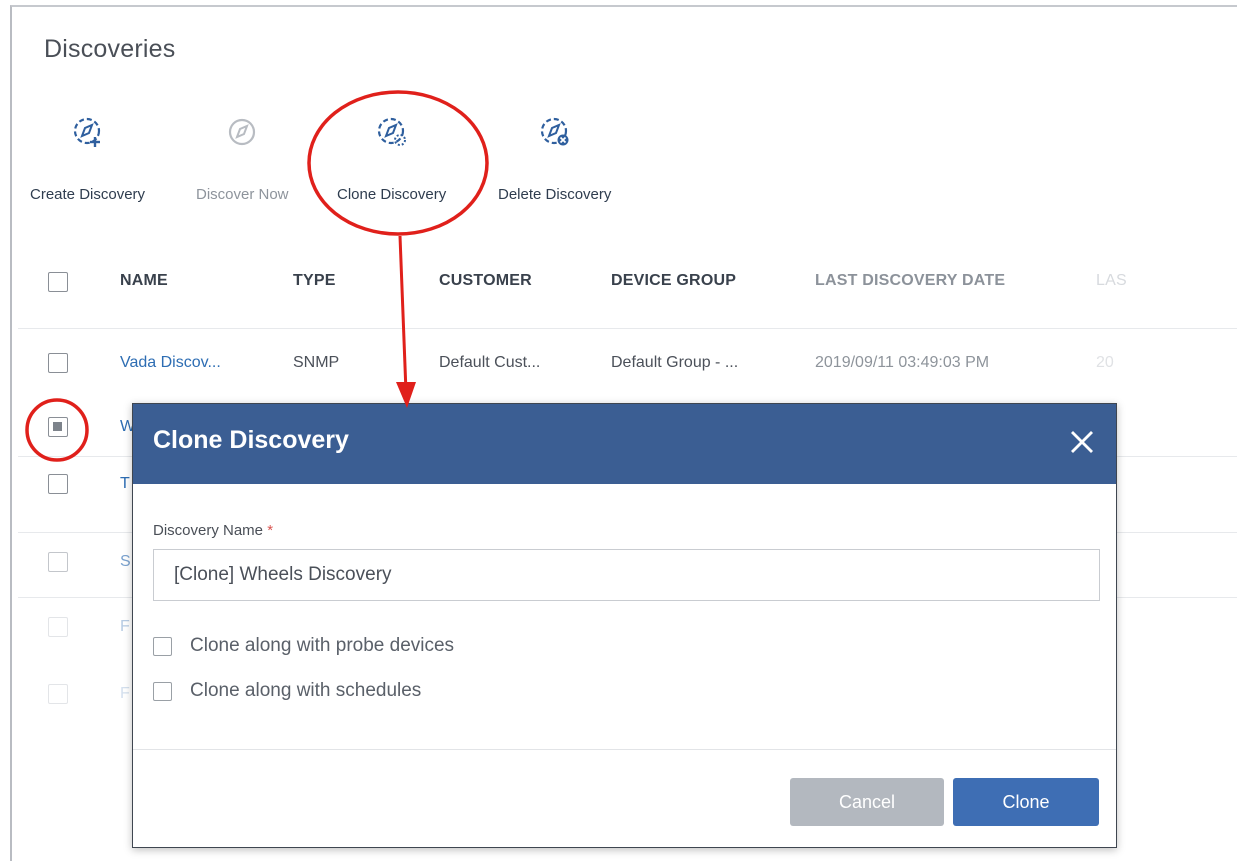  Describe the element at coordinates (555, 194) in the screenshot. I see `delete-discovery-label: Delete Discovery` at that location.